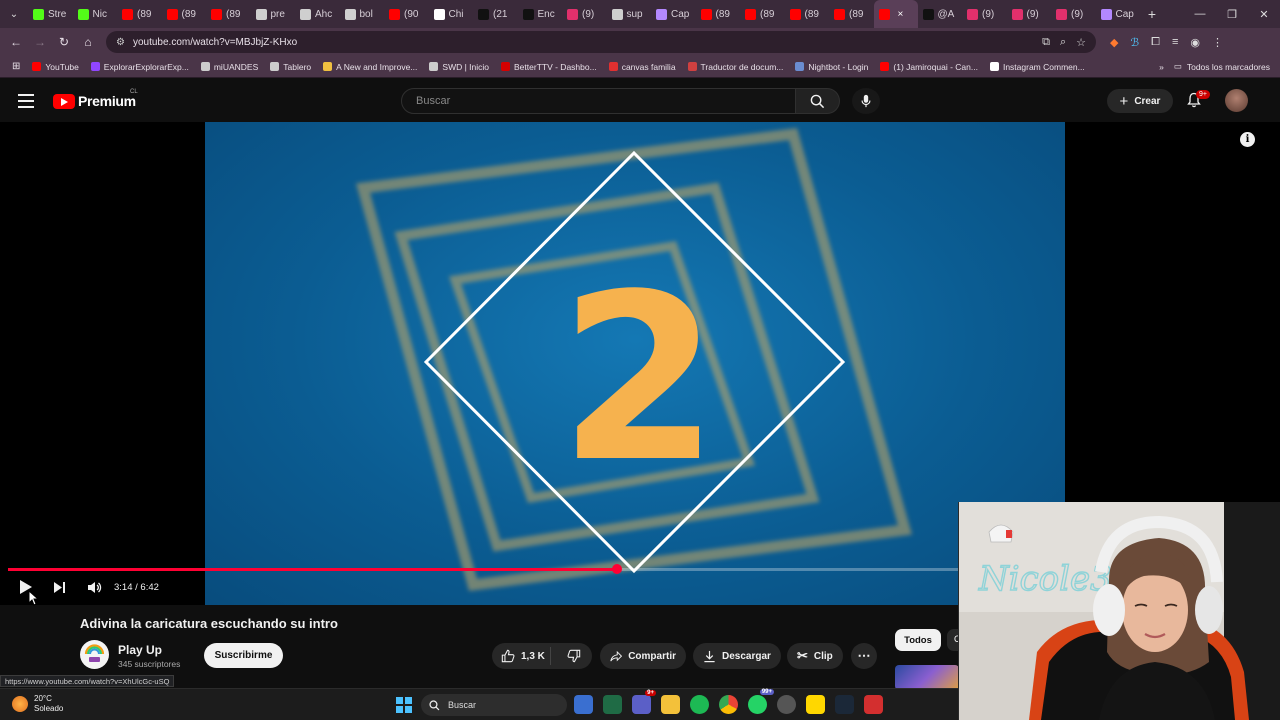 This screenshot has height=720, width=1280. I want to click on bookmark-item: canvas familia, so click(642, 67).